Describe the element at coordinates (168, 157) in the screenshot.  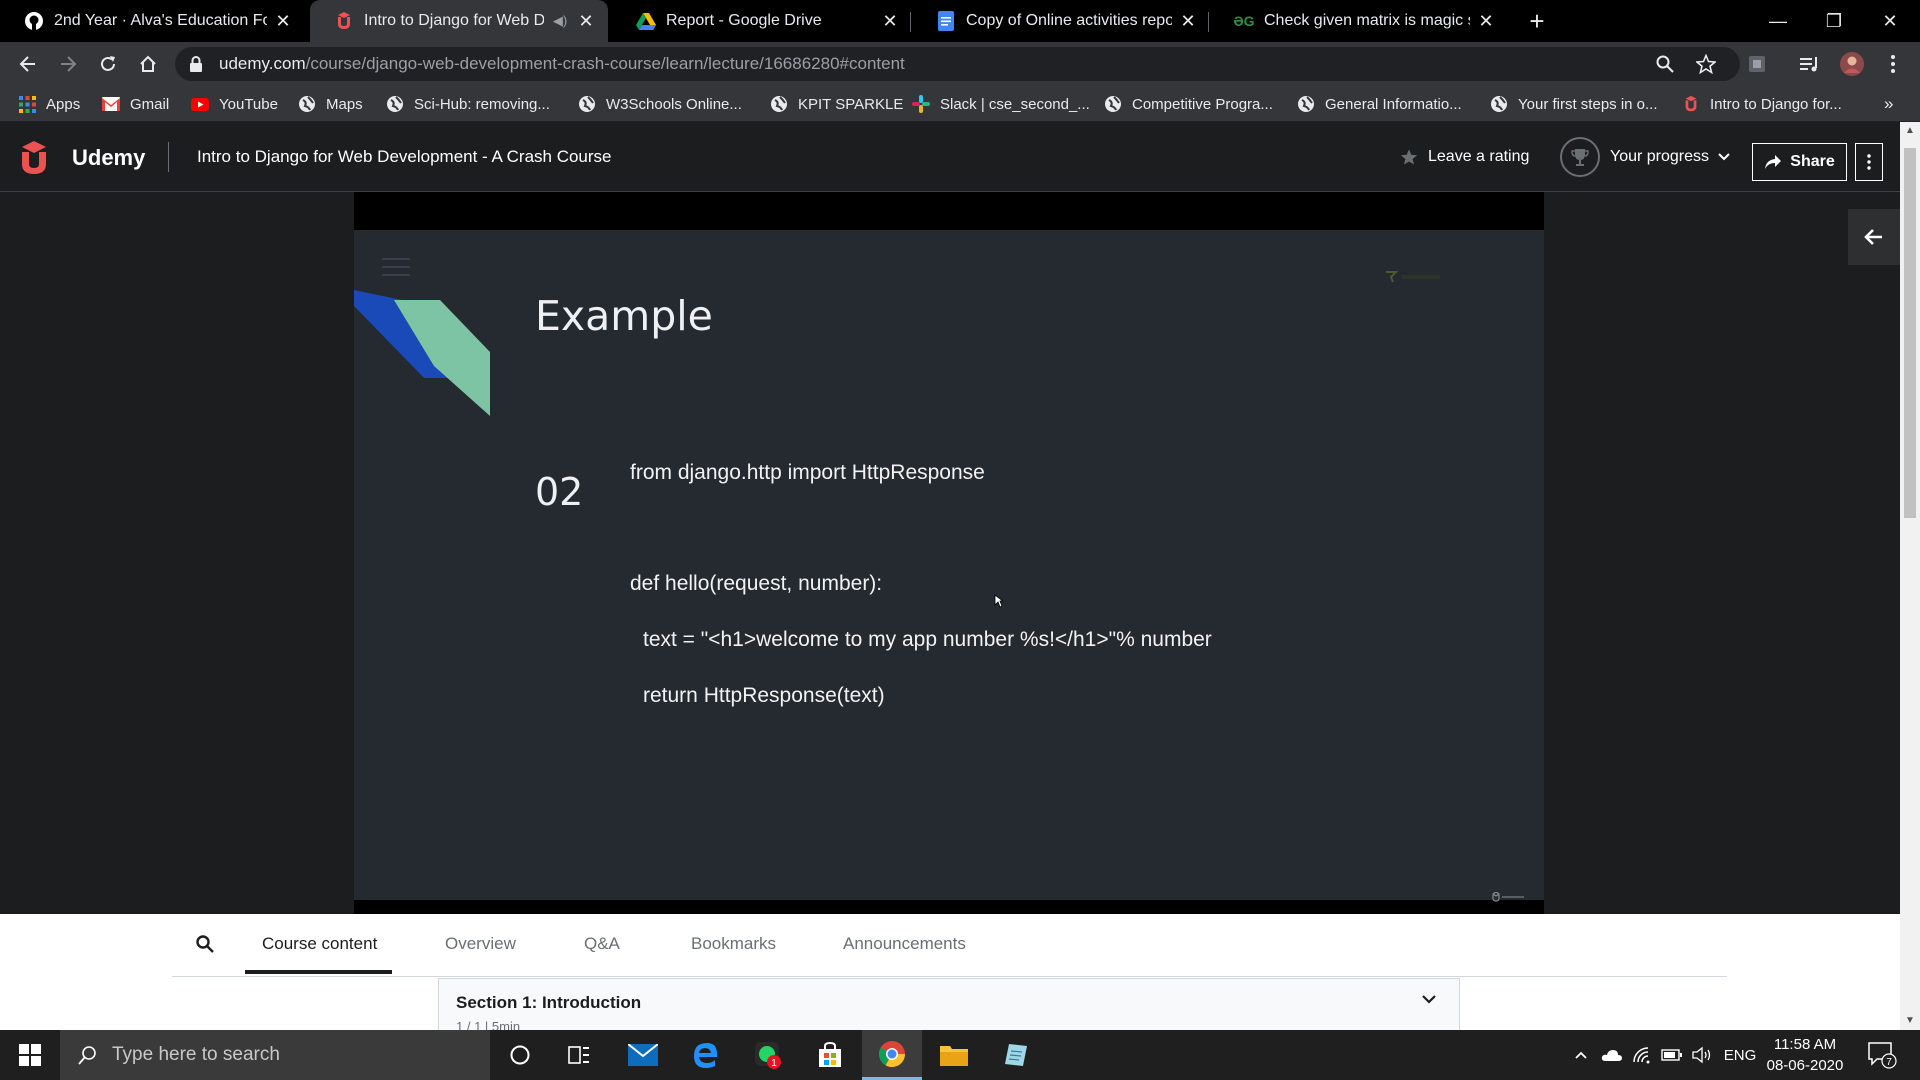
I see `header-divider` at that location.